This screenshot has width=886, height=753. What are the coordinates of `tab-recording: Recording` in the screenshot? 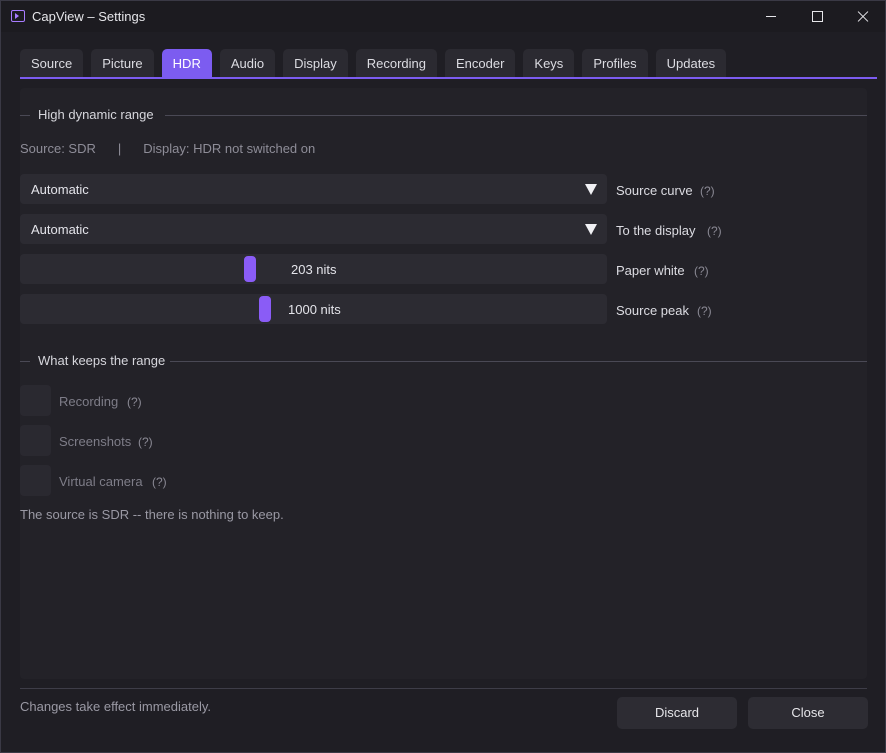 It's located at (396, 63).